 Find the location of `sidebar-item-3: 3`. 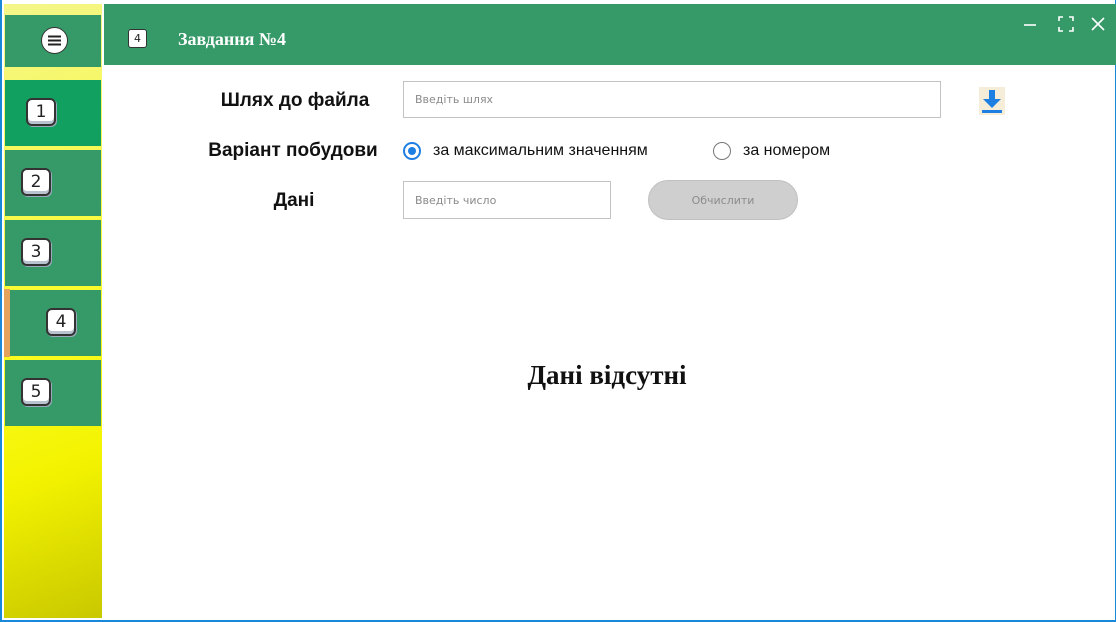

sidebar-item-3: 3 is located at coordinates (53, 253).